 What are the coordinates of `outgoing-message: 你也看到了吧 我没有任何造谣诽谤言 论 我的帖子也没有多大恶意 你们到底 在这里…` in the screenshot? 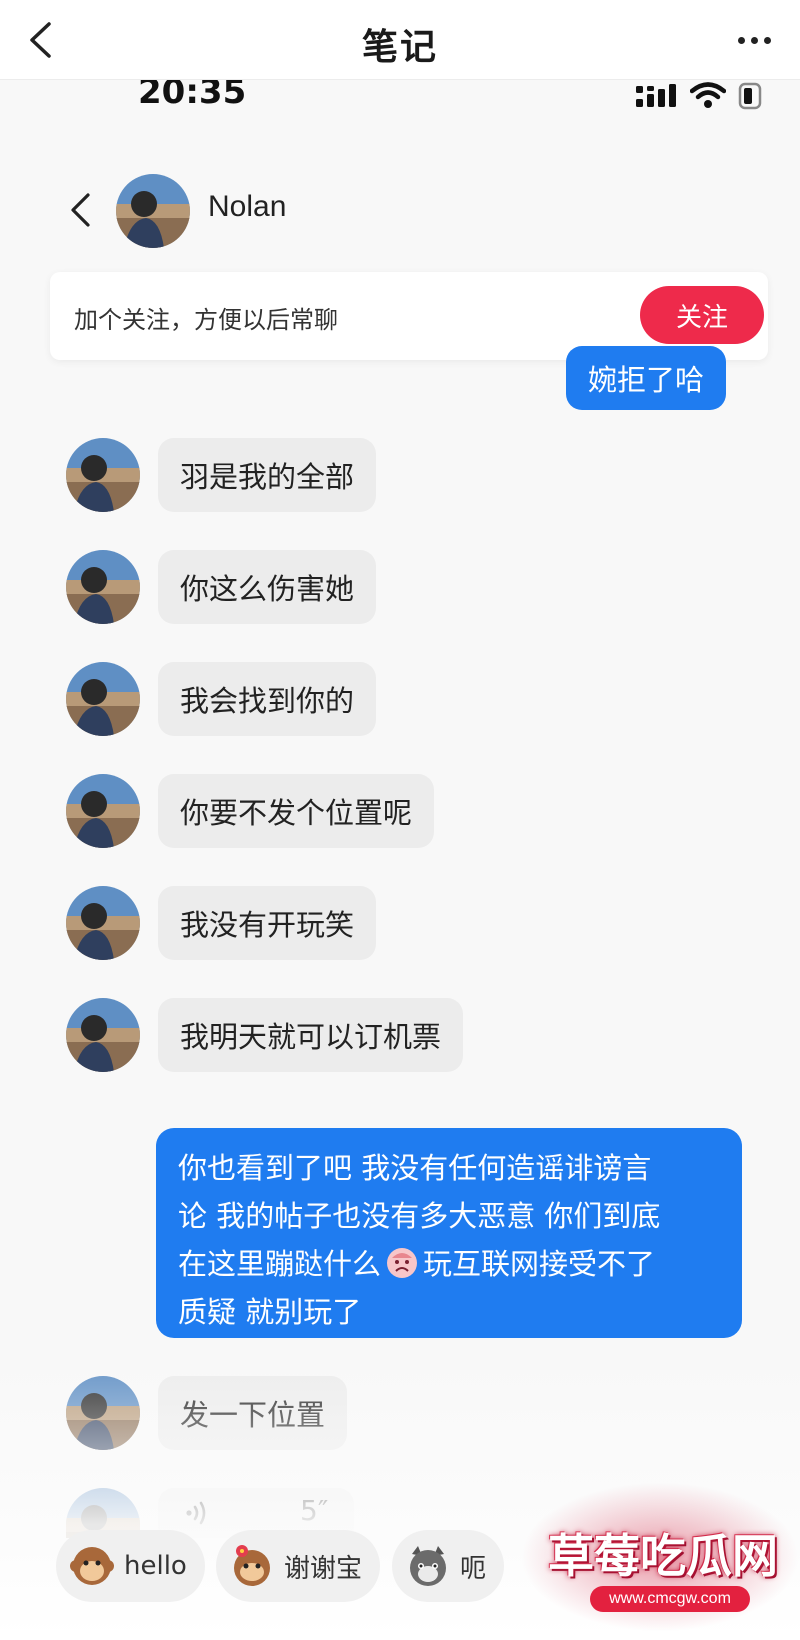 It's located at (449, 1233).